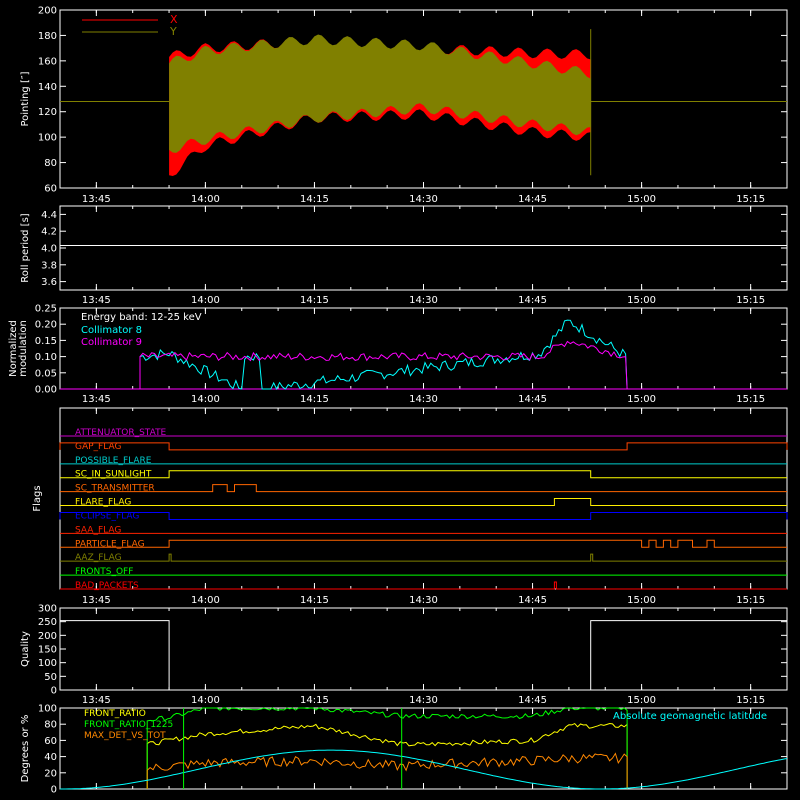  What do you see at coordinates (49, 282) in the screenshot?
I see `y-tick-label: 3.6` at bounding box center [49, 282].